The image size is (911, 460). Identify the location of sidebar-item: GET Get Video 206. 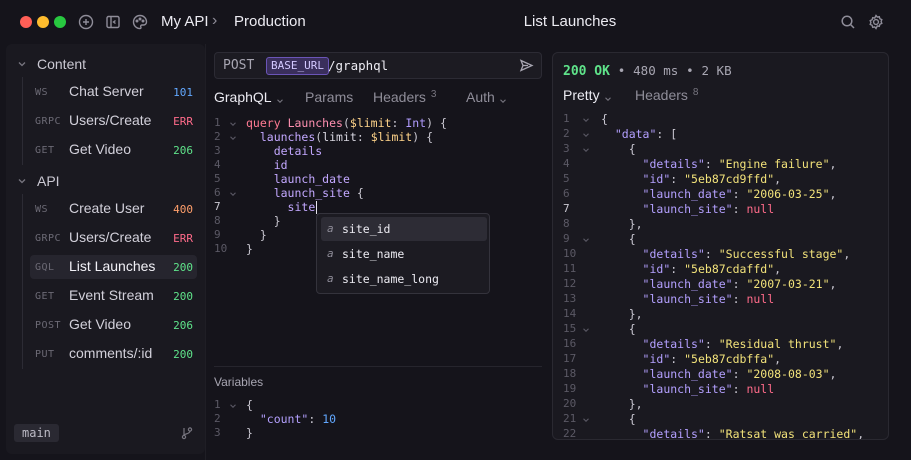
(109, 150).